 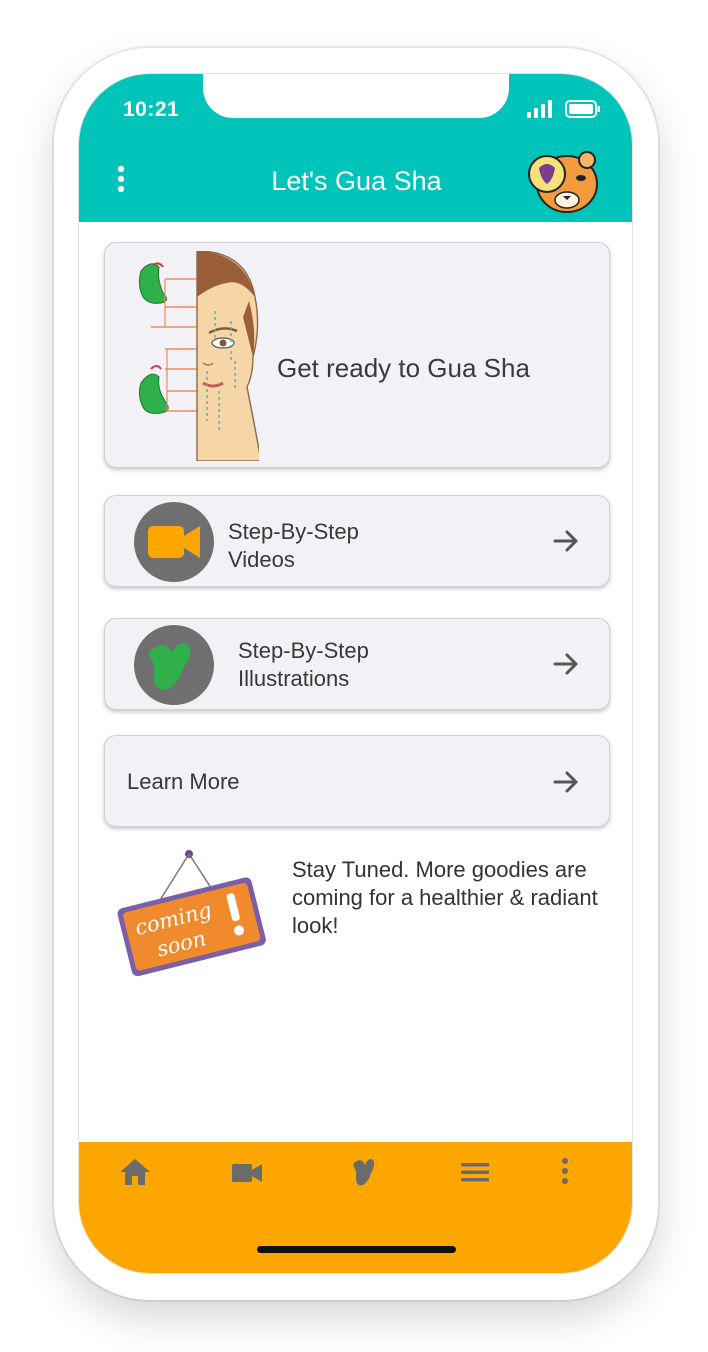 What do you see at coordinates (475, 1172) in the screenshot?
I see `list-icon` at bounding box center [475, 1172].